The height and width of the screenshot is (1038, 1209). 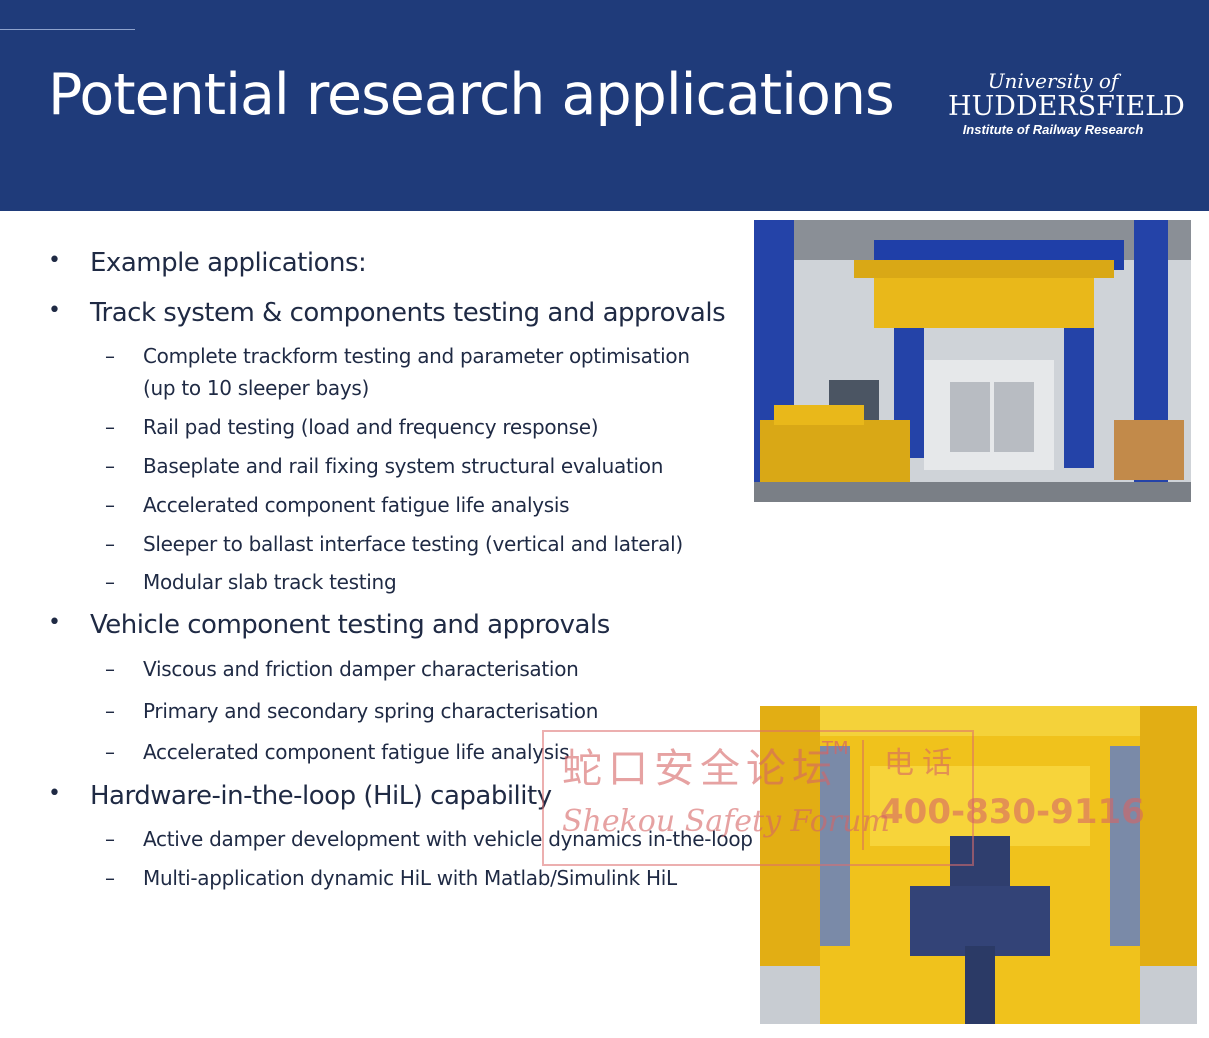 I want to click on sub-bullet-continuation: (up to 10 sleeper bays), so click(x=256, y=388).